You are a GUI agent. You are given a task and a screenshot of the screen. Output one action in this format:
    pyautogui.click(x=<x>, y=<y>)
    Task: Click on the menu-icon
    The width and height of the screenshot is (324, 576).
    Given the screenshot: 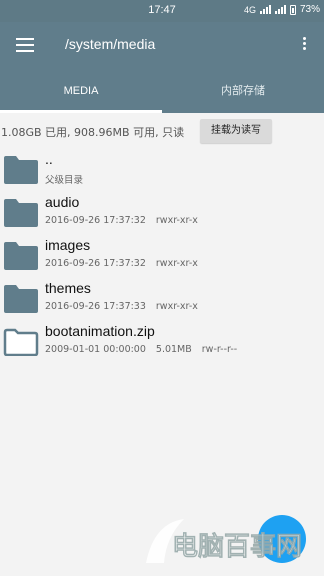 What is the action you would take?
    pyautogui.click(x=25, y=45)
    